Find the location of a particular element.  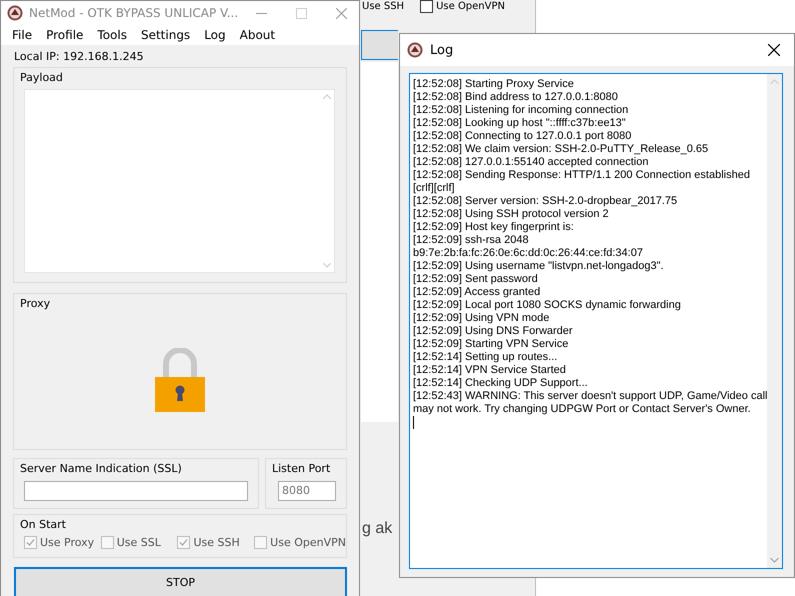

sni-field is located at coordinates (136, 491).